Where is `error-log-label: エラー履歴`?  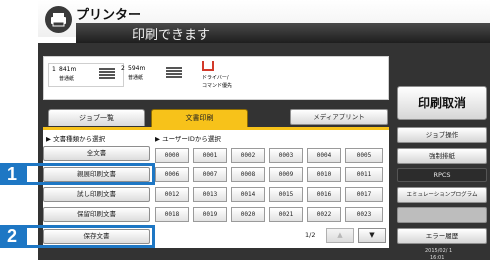 error-log-label: エラー履歴 is located at coordinates (442, 236).